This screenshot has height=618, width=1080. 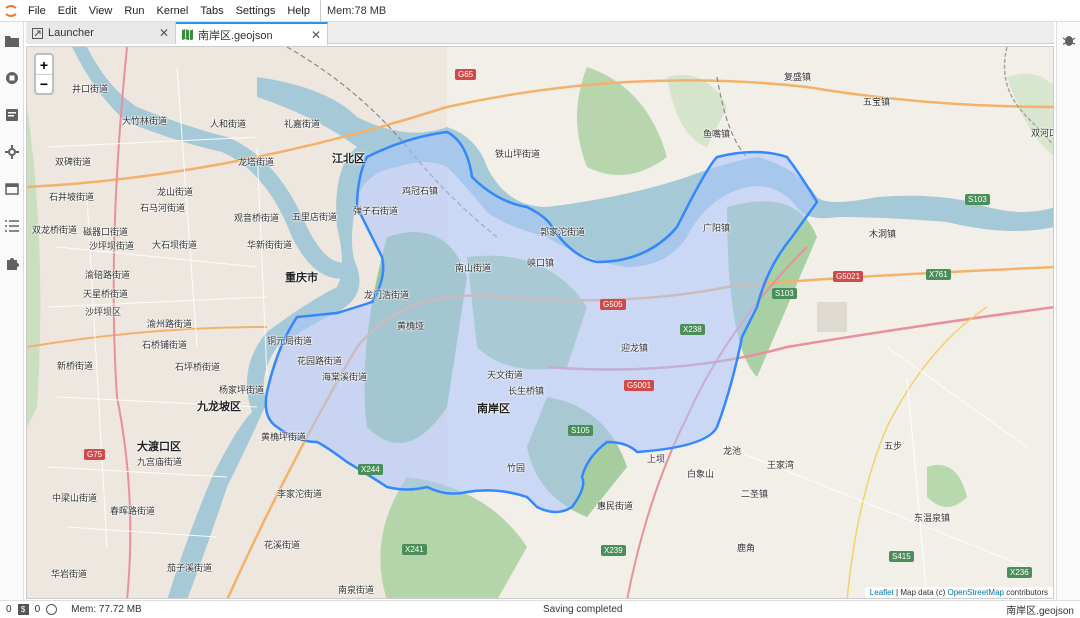 I want to click on road-shield: X761, so click(x=938, y=274).